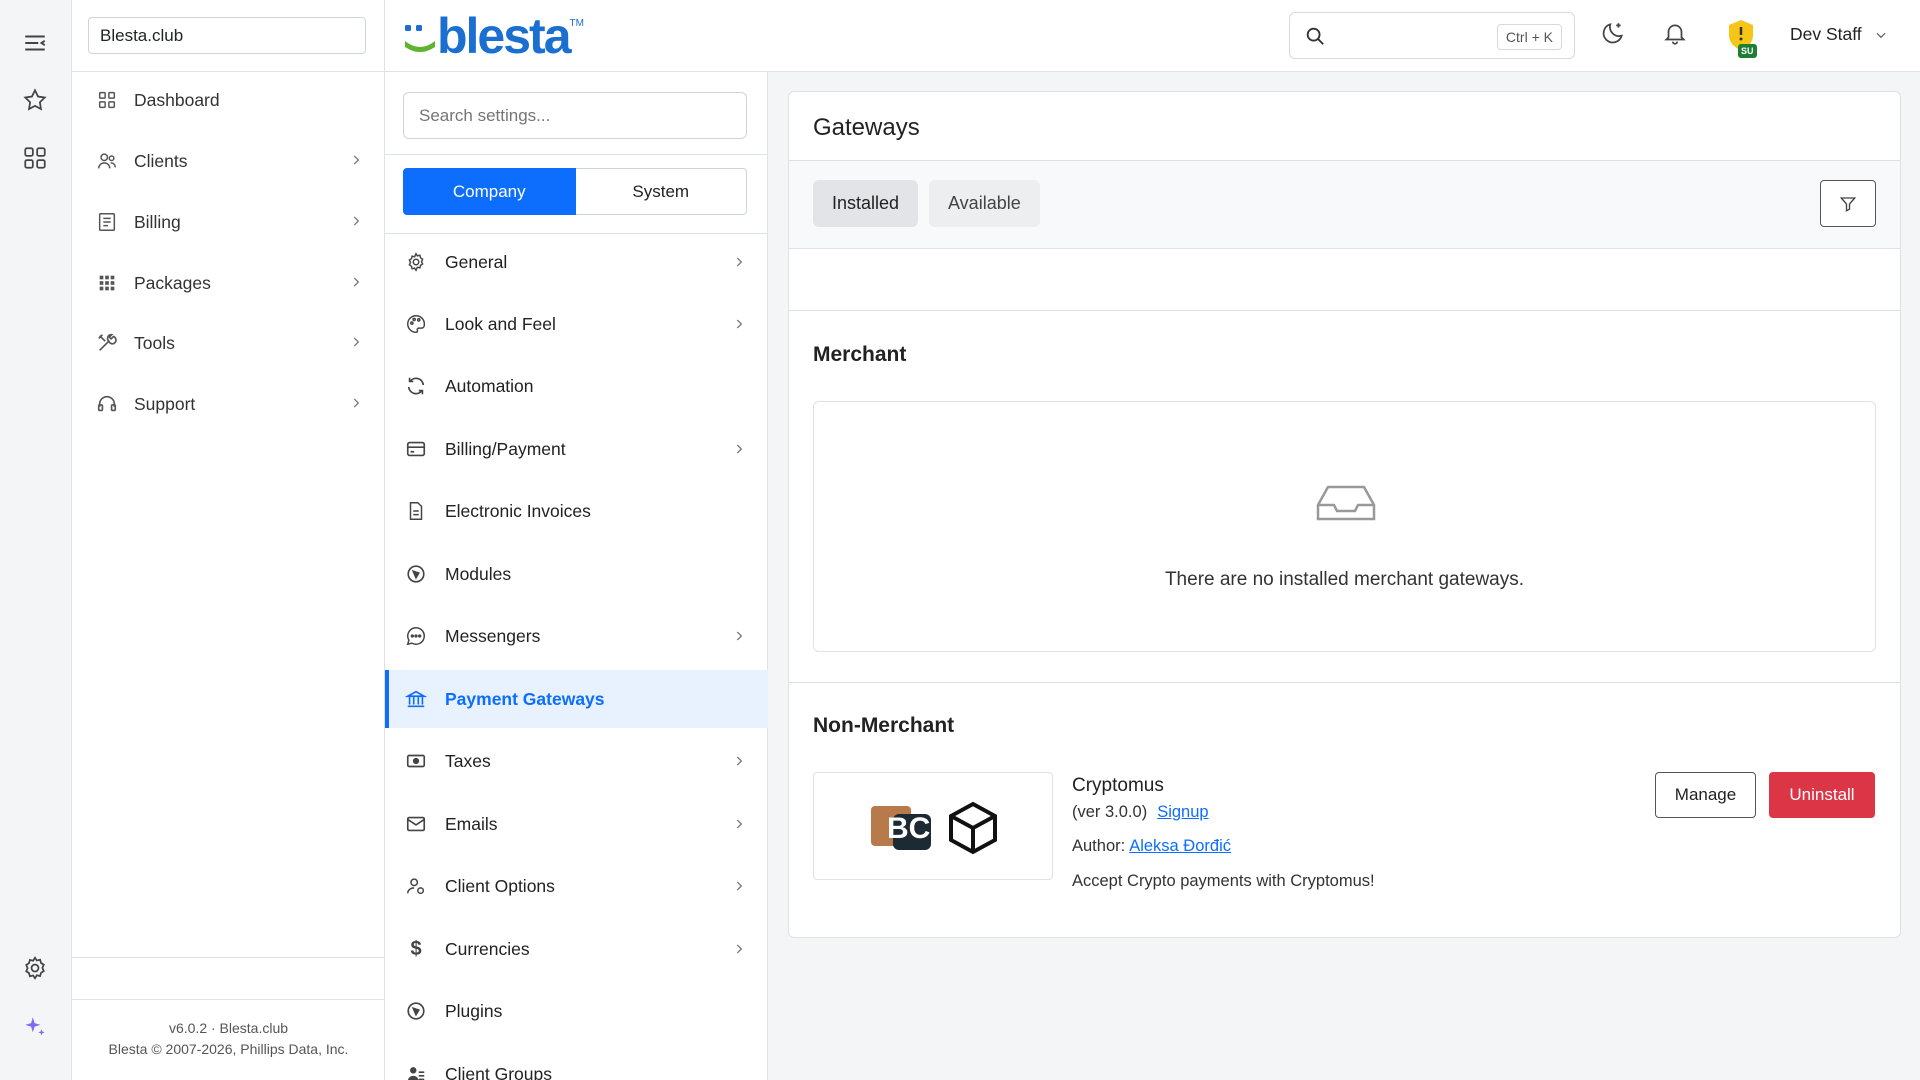 The image size is (1920, 1080). I want to click on settings-item-label: Client Groups, so click(498, 1071).